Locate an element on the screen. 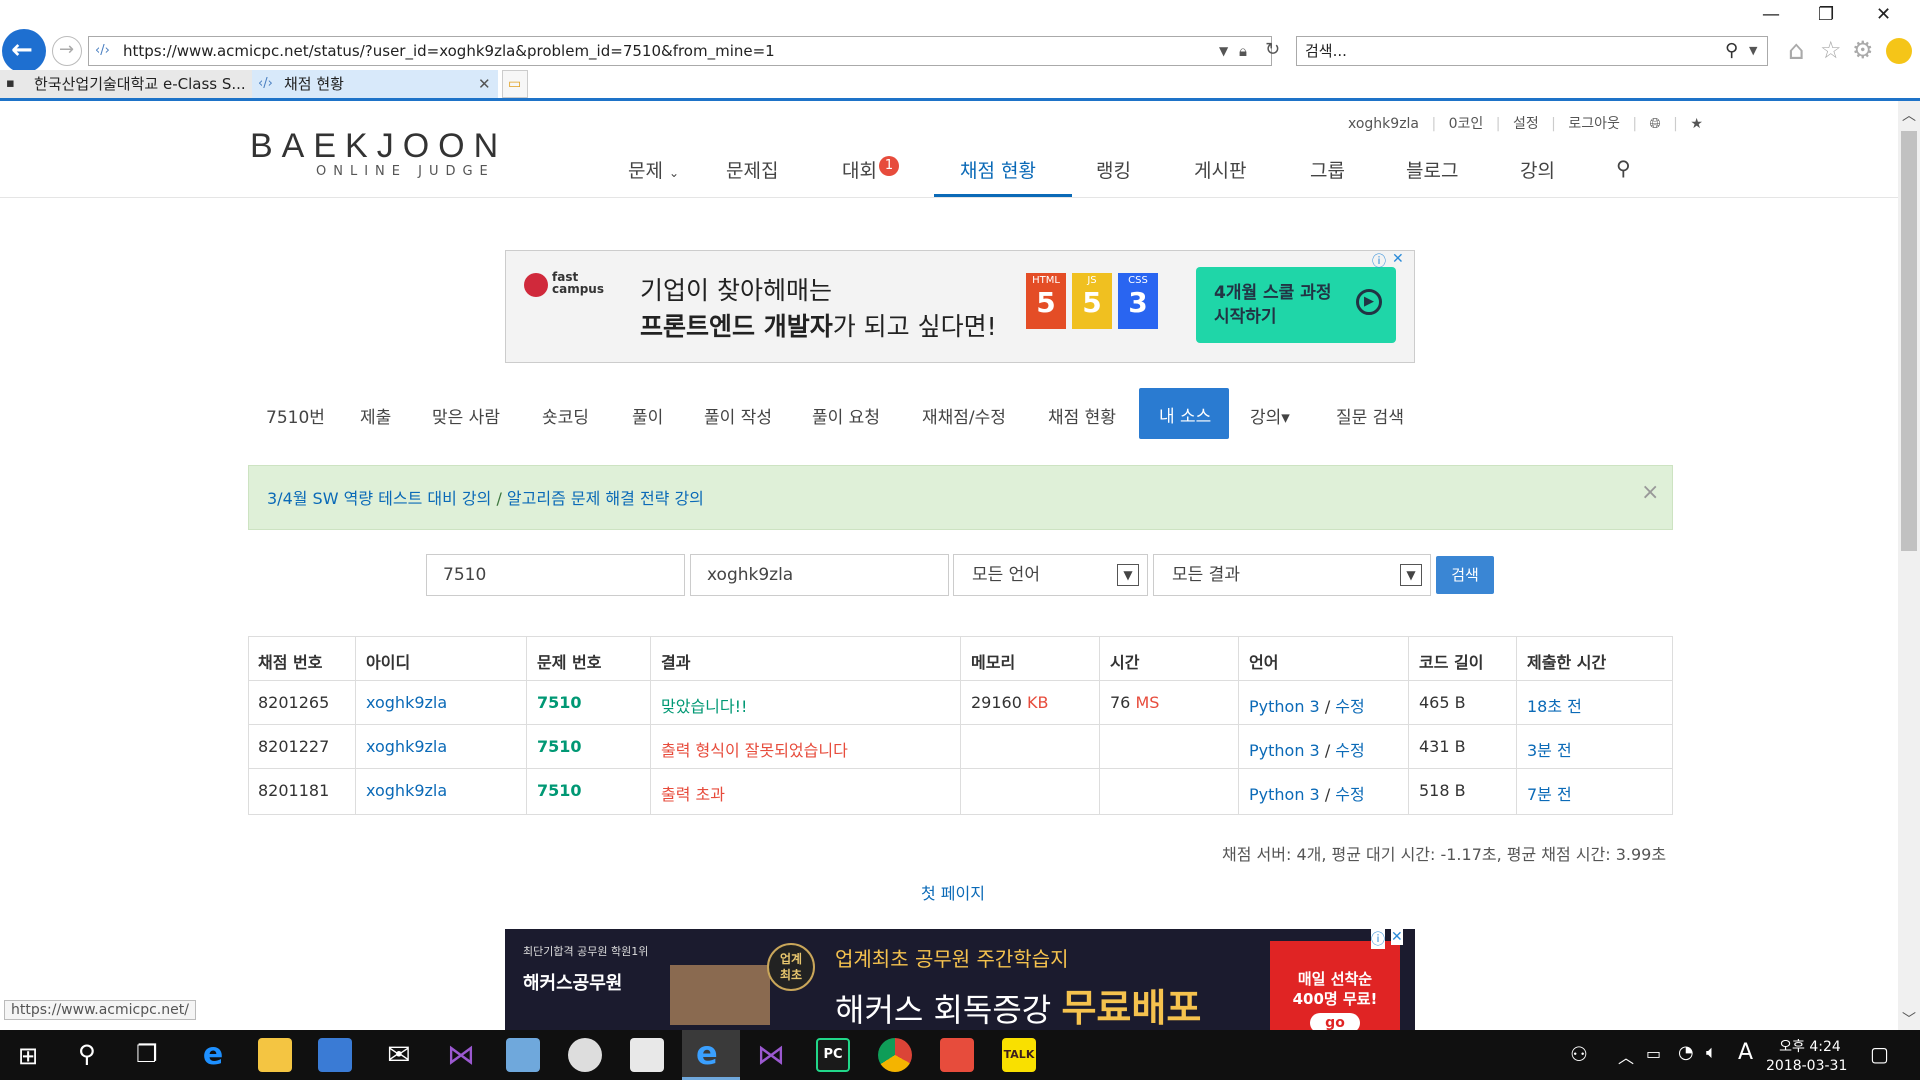  notification-icon: ▢ is located at coordinates (1879, 1054).